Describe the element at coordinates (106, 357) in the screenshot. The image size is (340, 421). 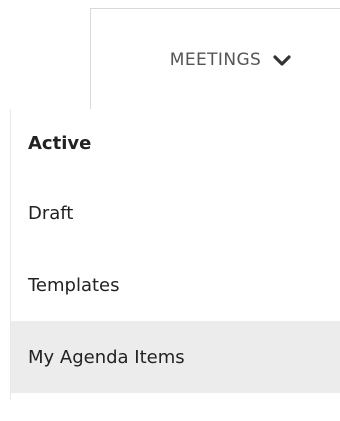
I see `menu-item-label: My Agenda Items` at that location.